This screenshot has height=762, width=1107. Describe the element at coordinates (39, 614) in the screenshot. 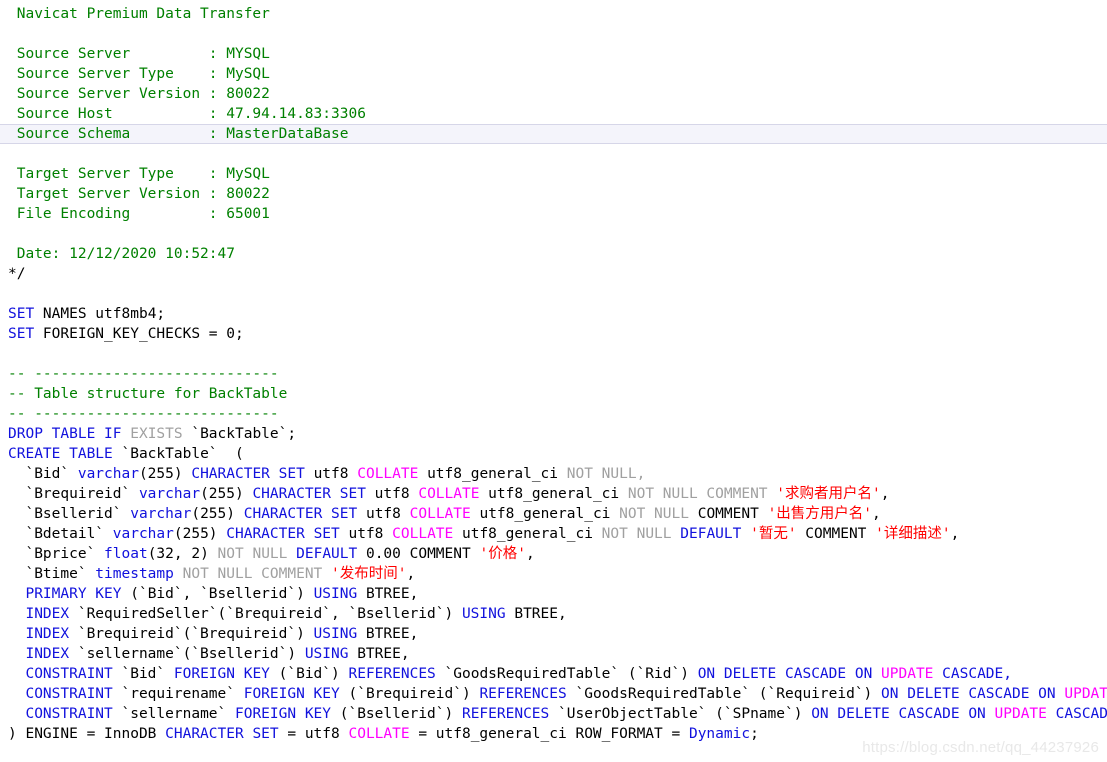

I see `index-keyword-1: INDEX` at that location.